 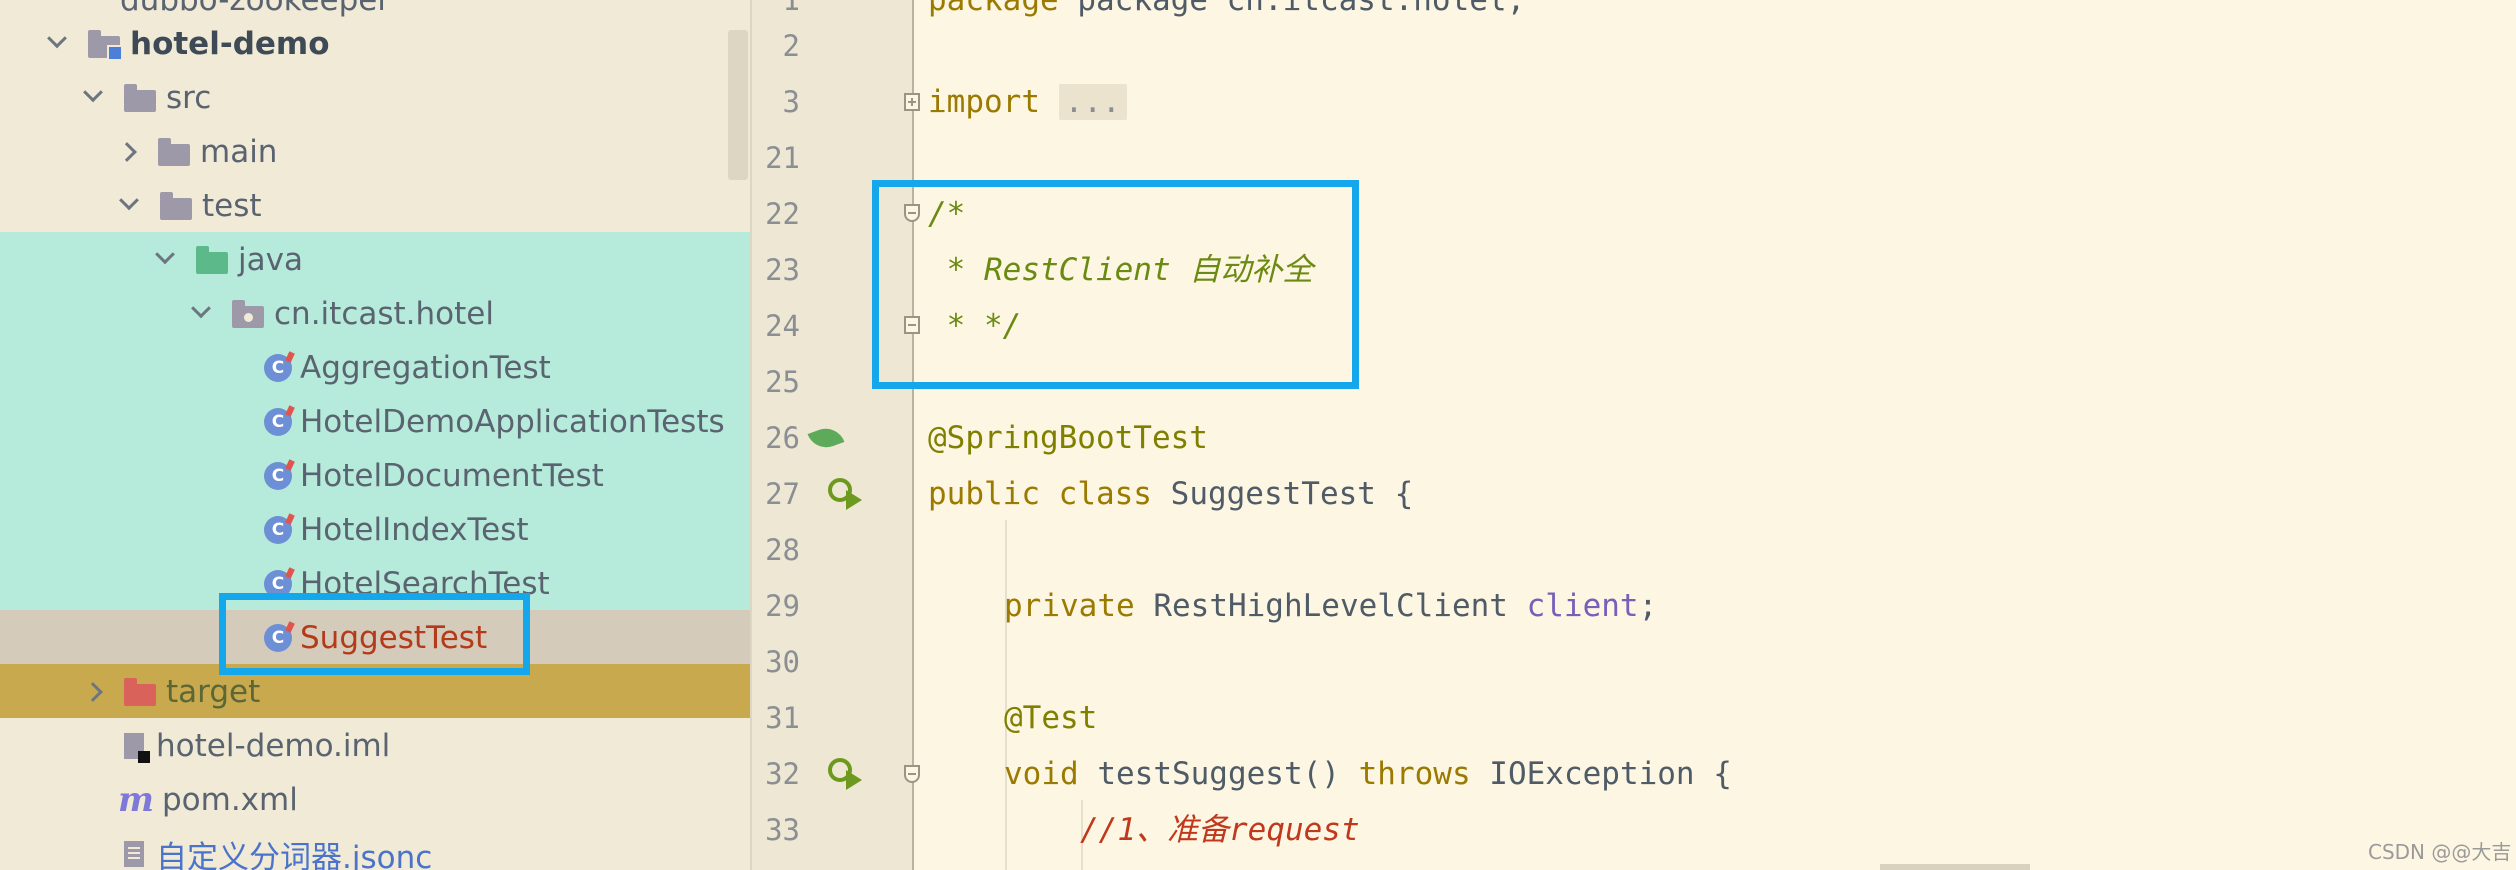 What do you see at coordinates (294, 854) in the screenshot?
I see `tree-item-label: 自定义分词器.jsonc` at bounding box center [294, 854].